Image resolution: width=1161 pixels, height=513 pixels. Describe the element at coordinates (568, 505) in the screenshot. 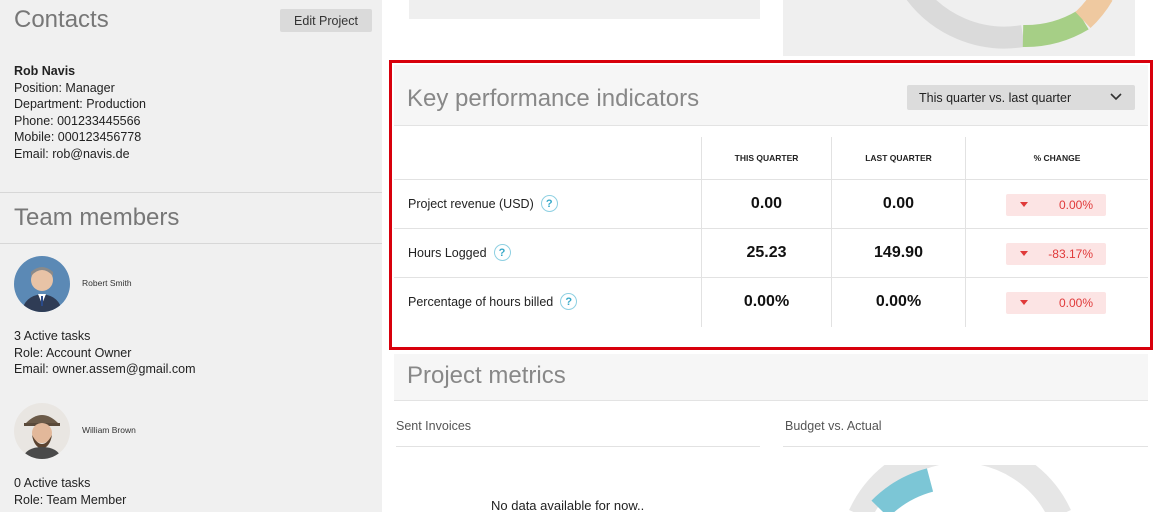

I see `no-data-message: No data available for now..` at that location.